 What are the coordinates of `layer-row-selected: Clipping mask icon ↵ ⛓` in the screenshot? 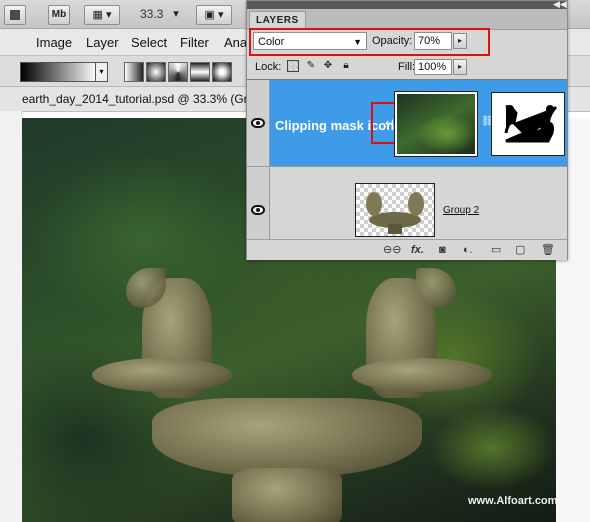 It's located at (407, 122).